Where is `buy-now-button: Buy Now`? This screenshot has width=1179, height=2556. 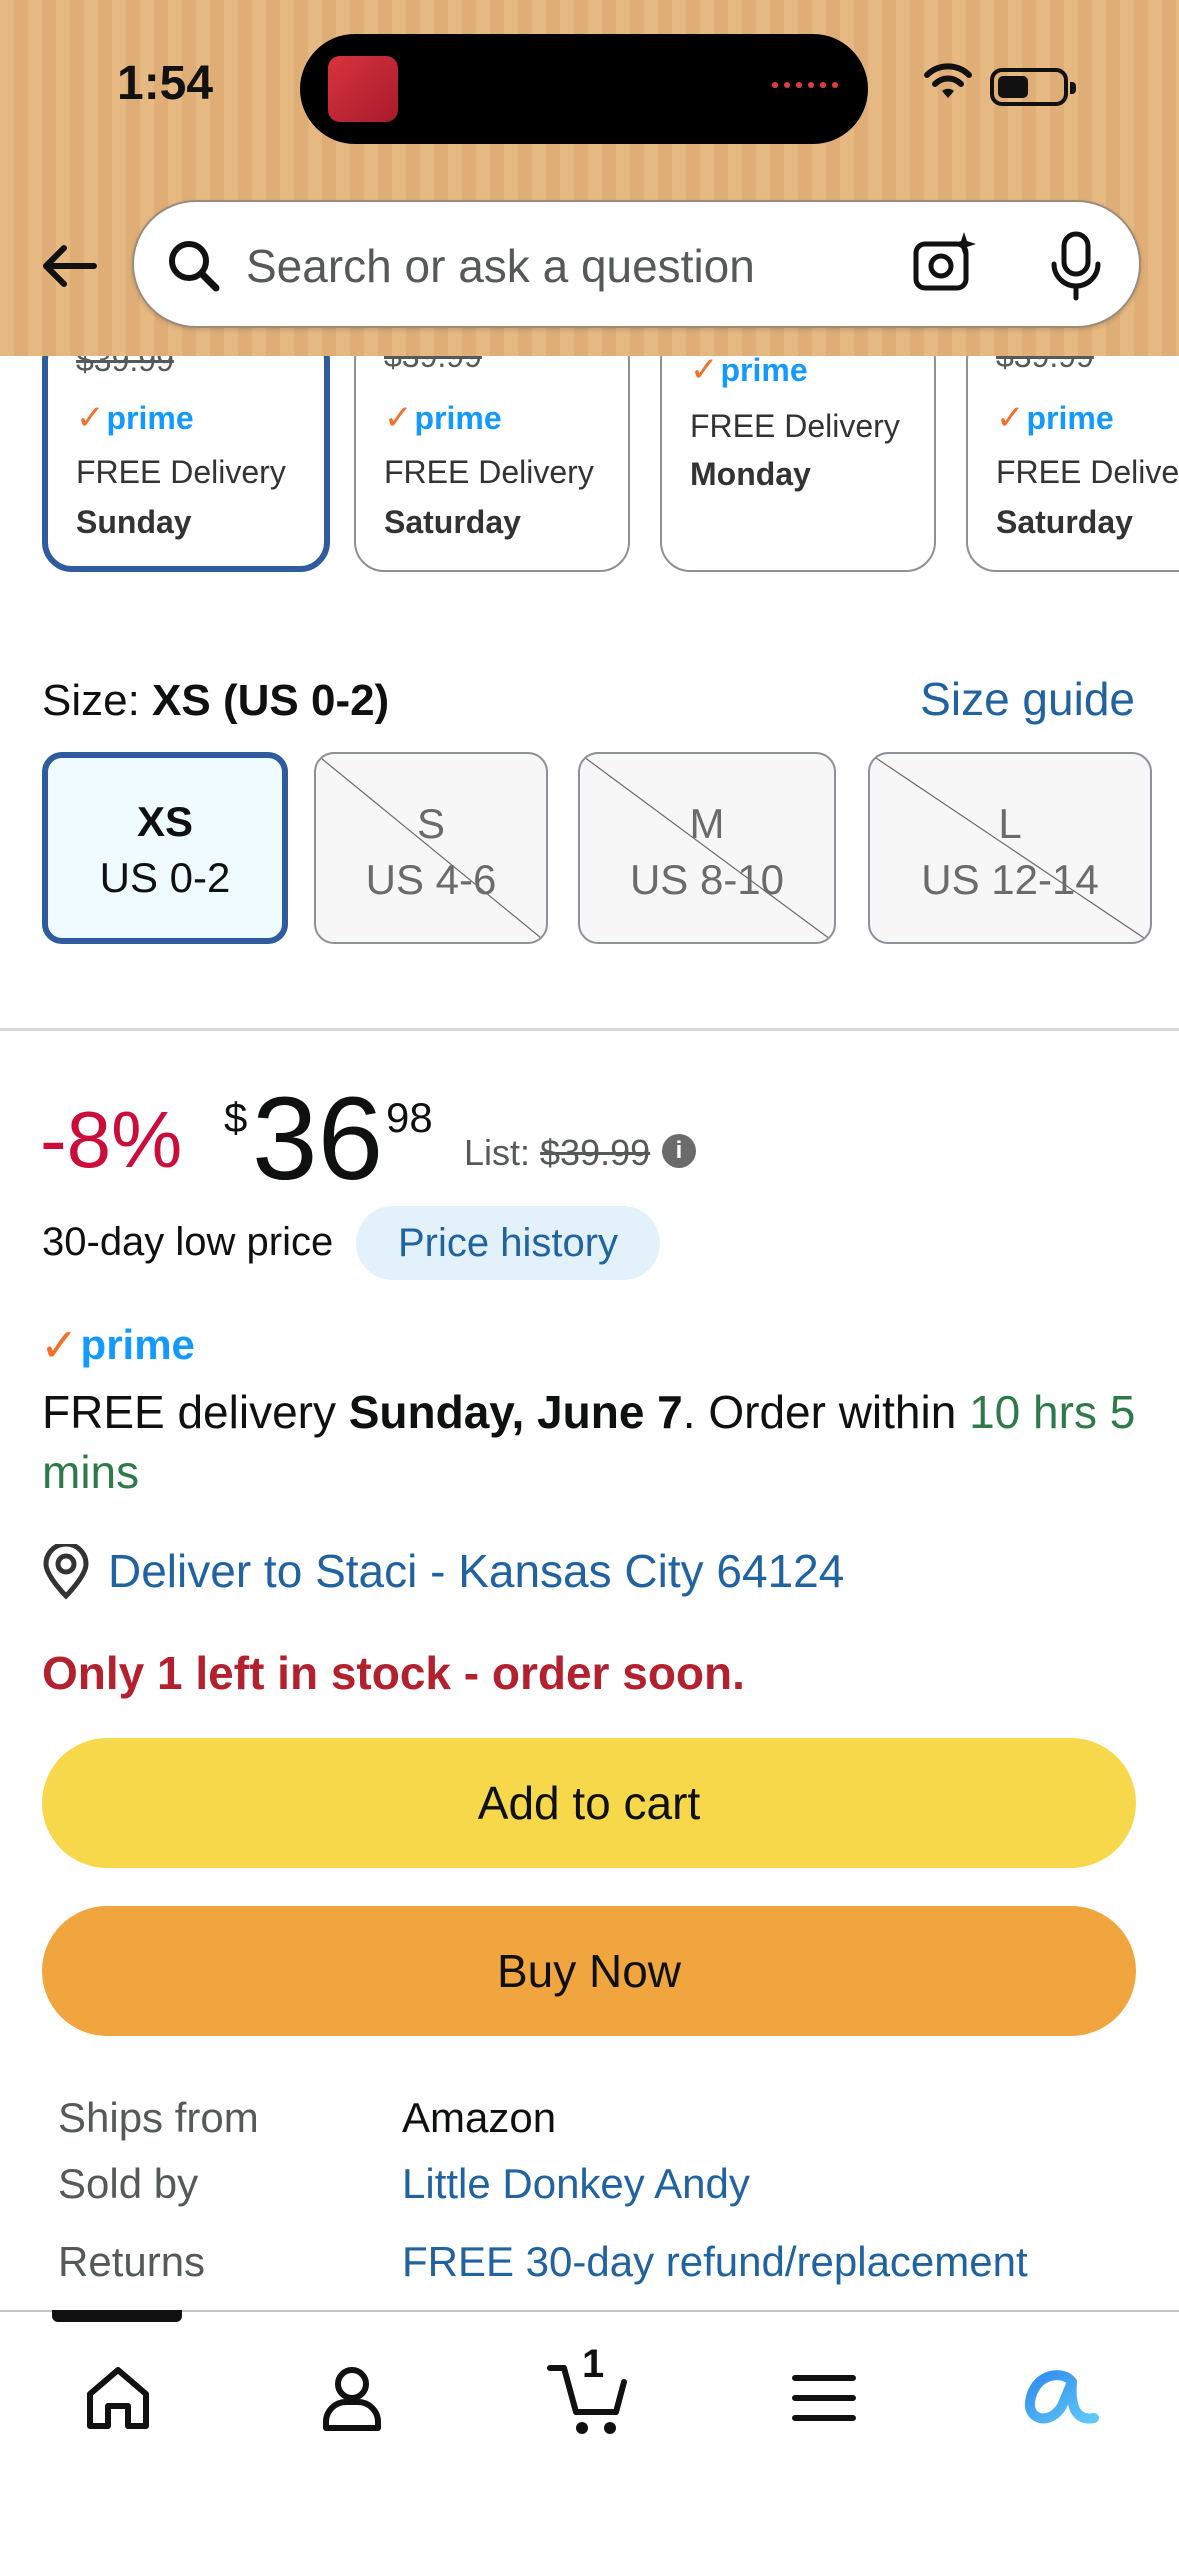 buy-now-button: Buy Now is located at coordinates (589, 1971).